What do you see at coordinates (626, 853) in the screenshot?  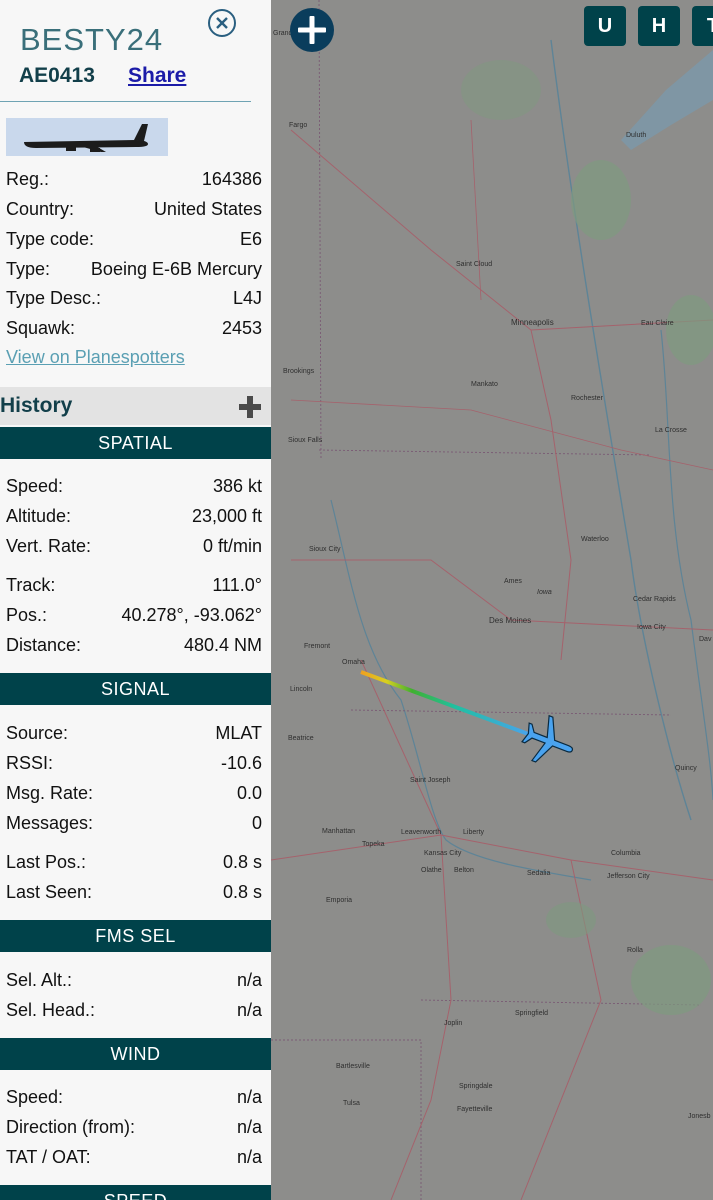 I see `city-label: Columbia` at bounding box center [626, 853].